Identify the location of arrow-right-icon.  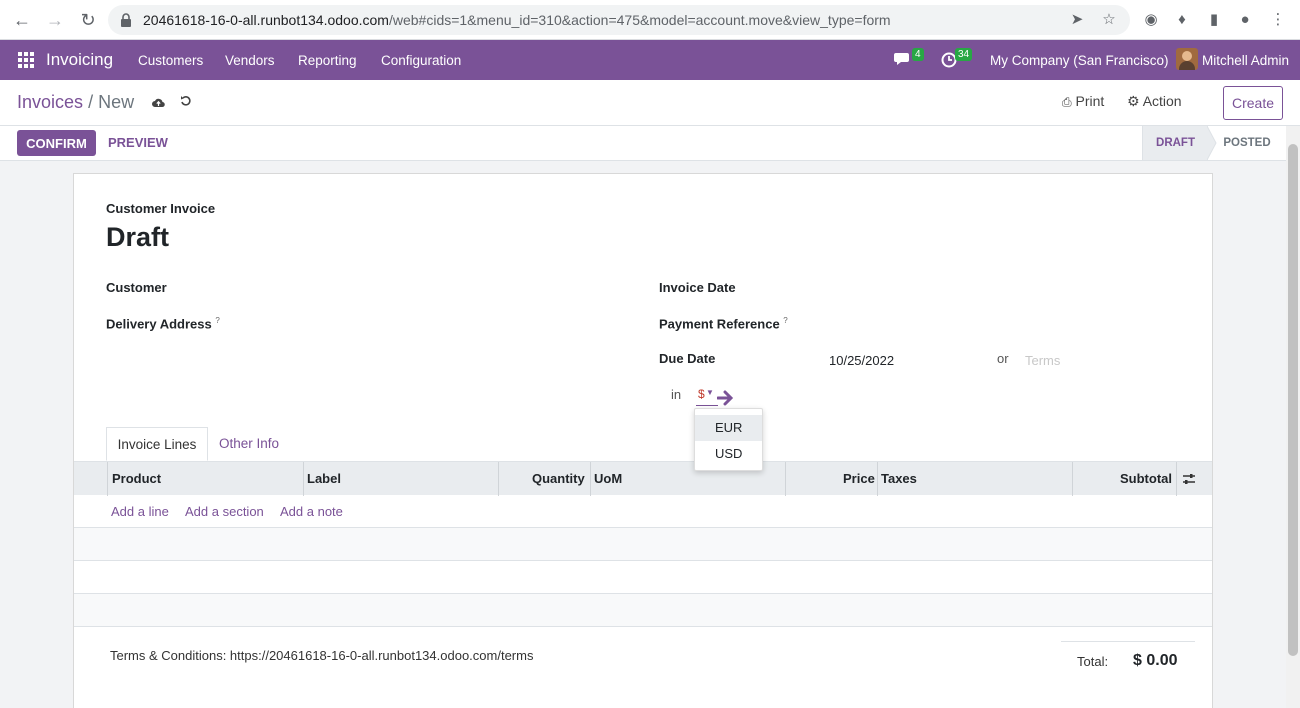
(726, 398).